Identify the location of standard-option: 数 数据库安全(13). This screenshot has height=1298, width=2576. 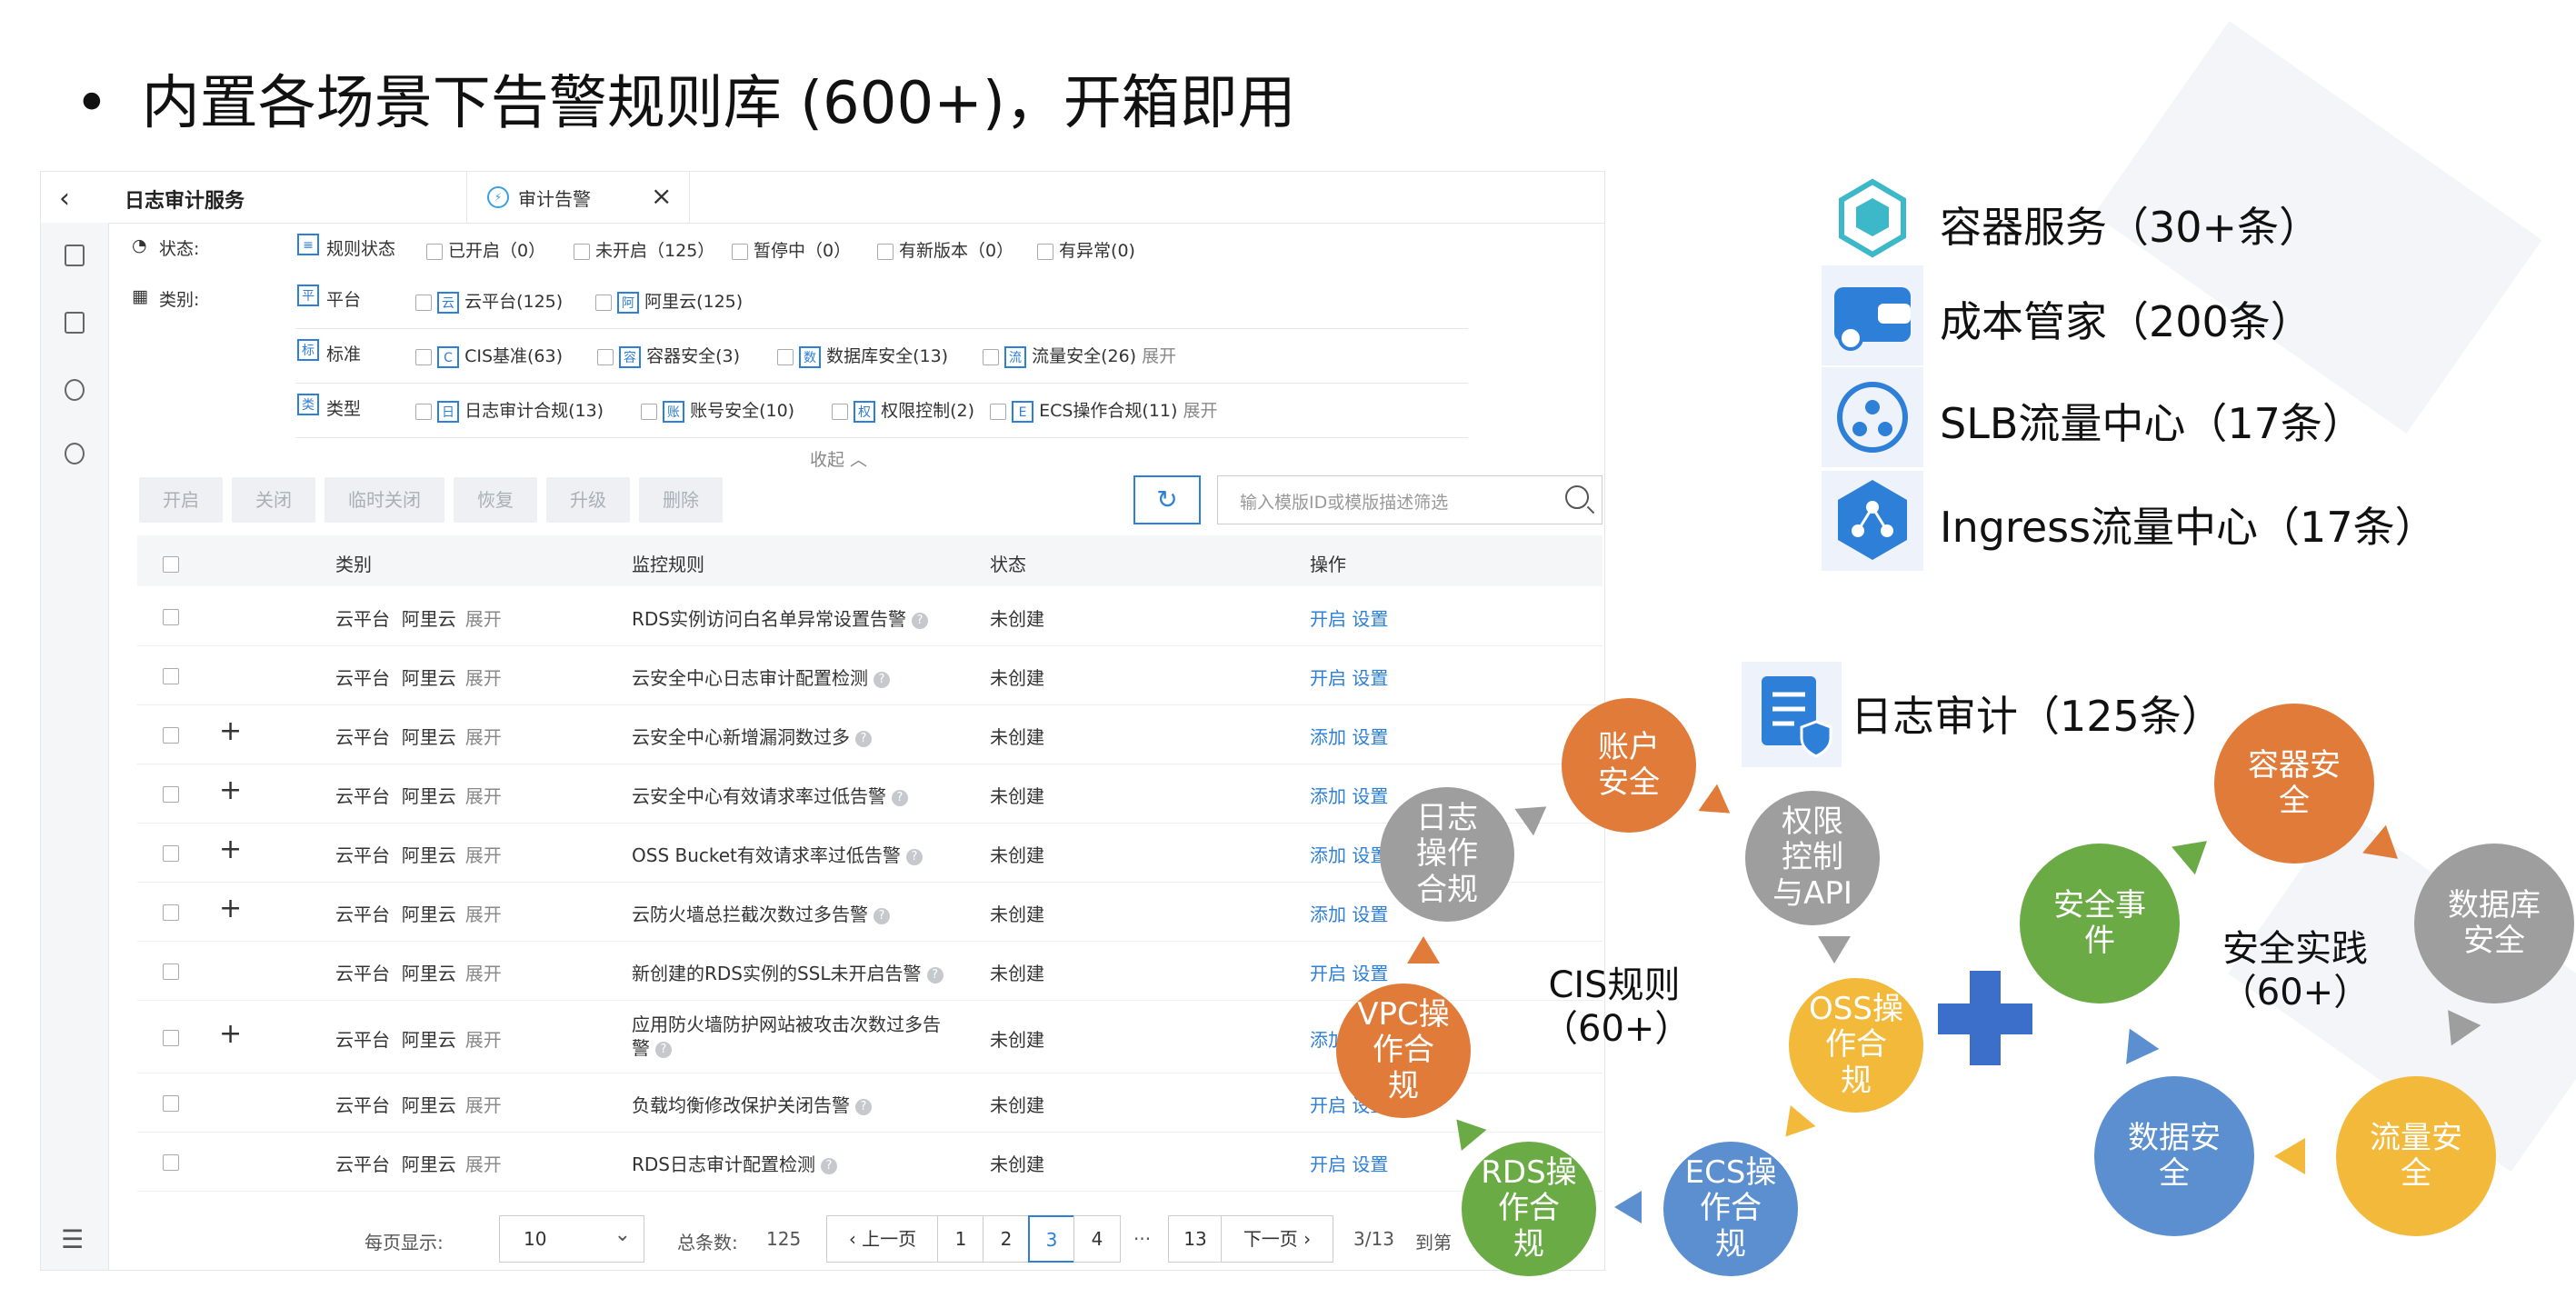
(862, 355).